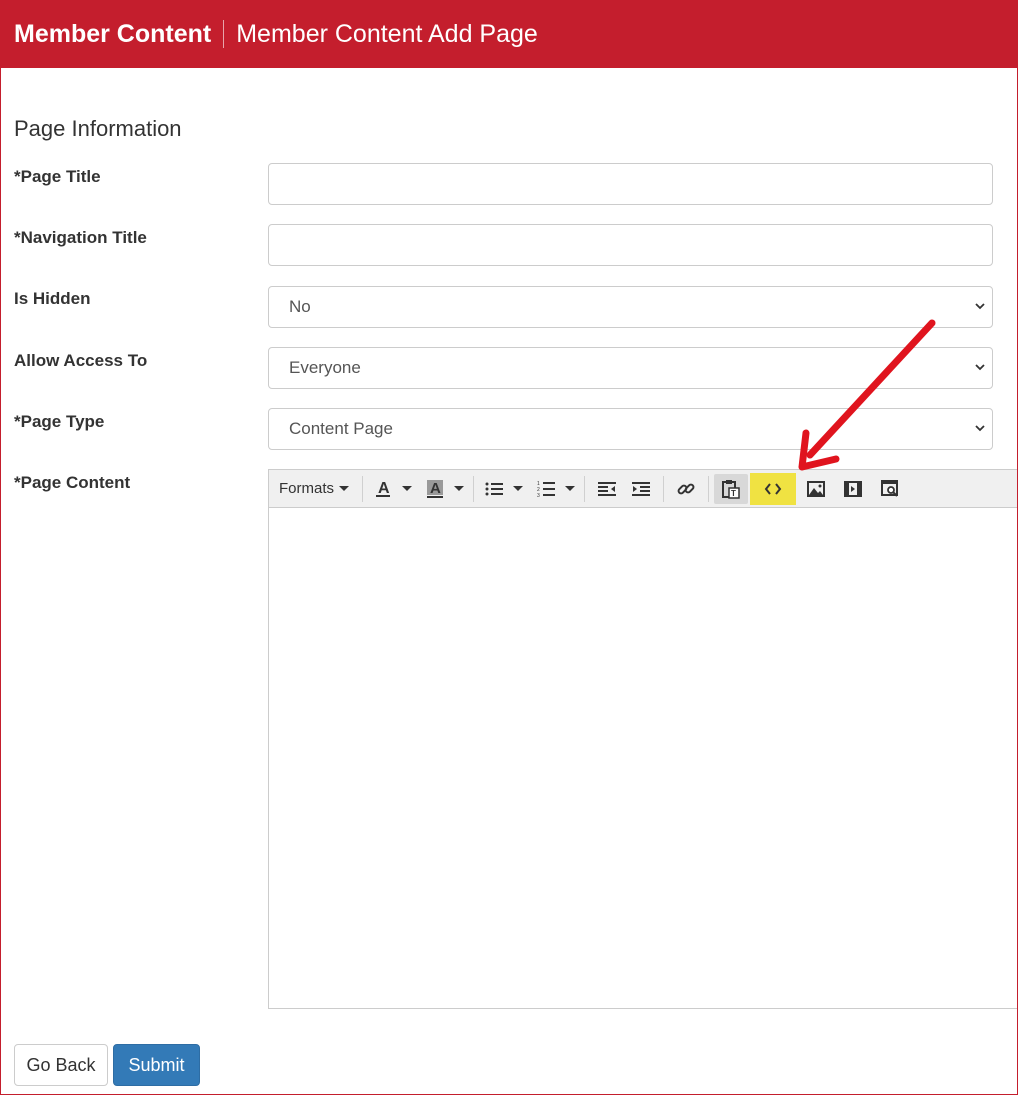  I want to click on page-content-label: *Page Content, so click(72, 482).